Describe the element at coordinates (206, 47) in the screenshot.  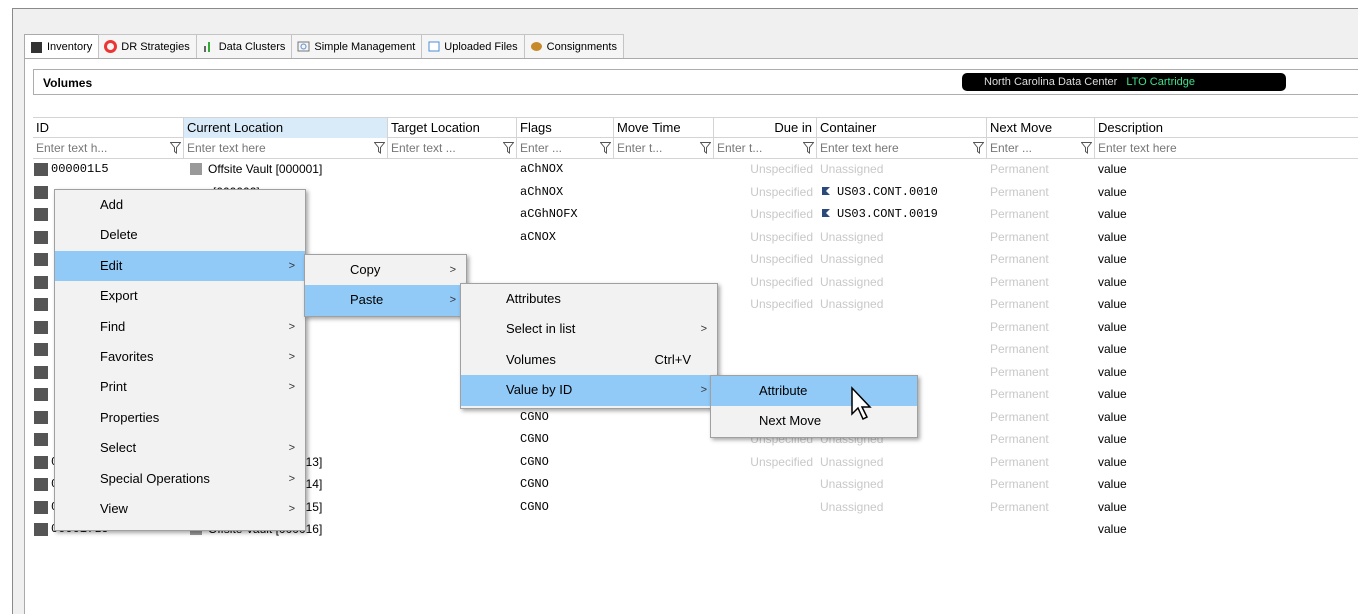
I see `bar-chart-icon` at that location.